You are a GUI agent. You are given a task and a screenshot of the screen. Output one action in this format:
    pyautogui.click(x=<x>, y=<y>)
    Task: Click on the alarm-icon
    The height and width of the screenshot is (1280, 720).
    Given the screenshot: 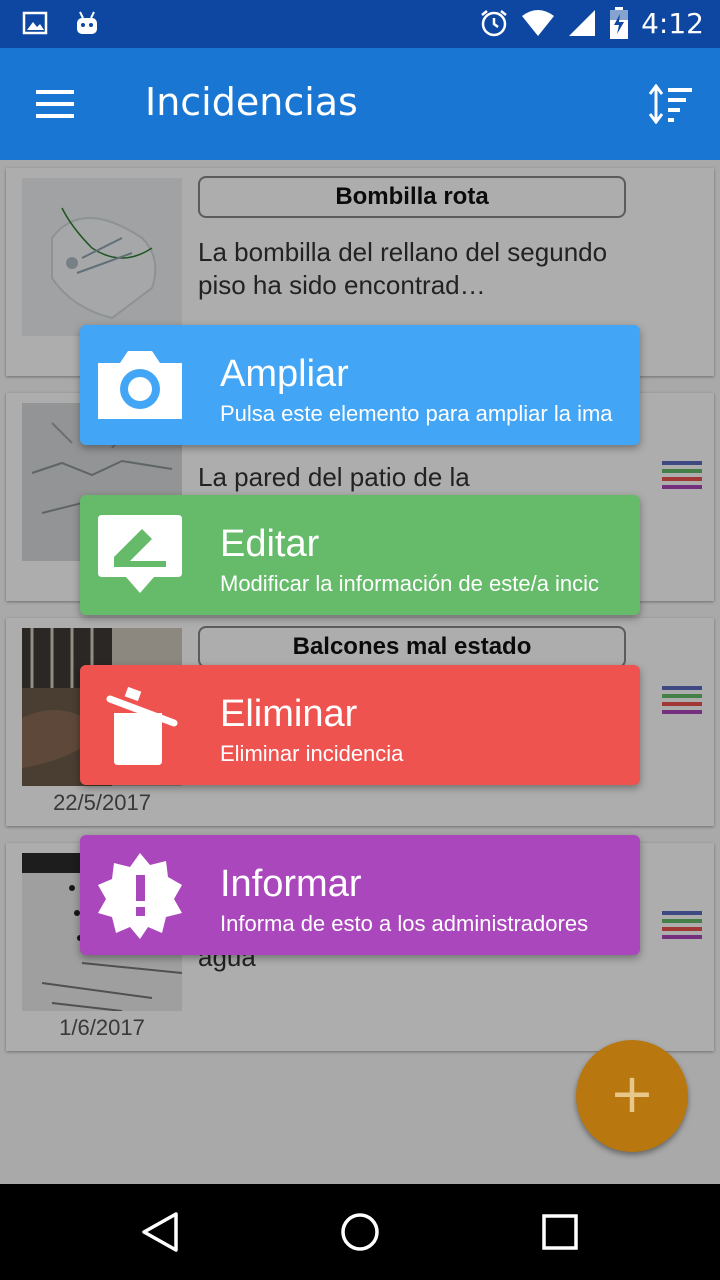 What is the action you would take?
    pyautogui.click(x=494, y=23)
    